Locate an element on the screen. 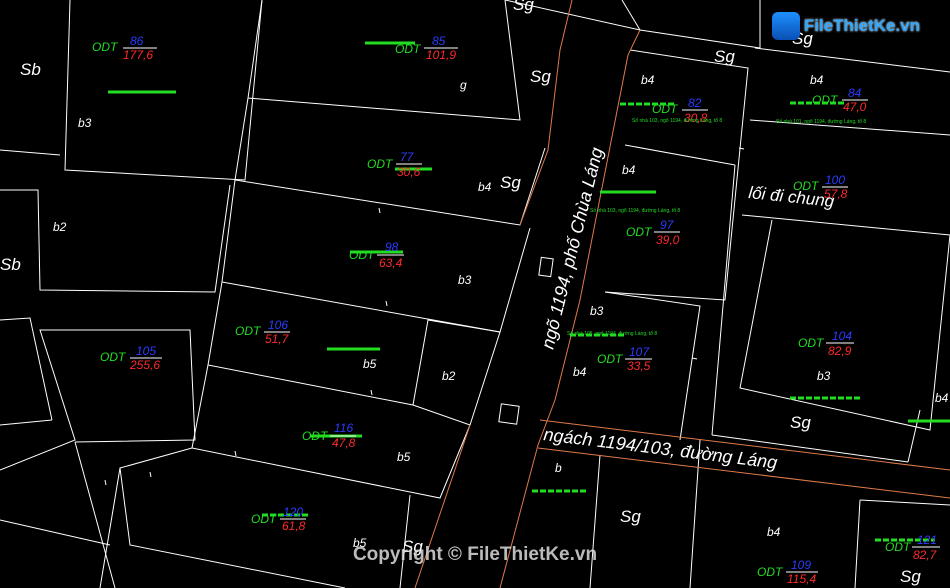 This screenshot has height=588, width=950. parcel-area: 51,7 is located at coordinates (277, 339).